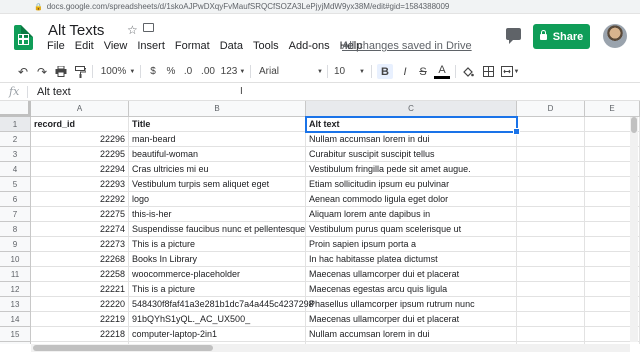 This screenshot has height=360, width=640. Describe the element at coordinates (192, 46) in the screenshot. I see `menu-format: Format` at that location.